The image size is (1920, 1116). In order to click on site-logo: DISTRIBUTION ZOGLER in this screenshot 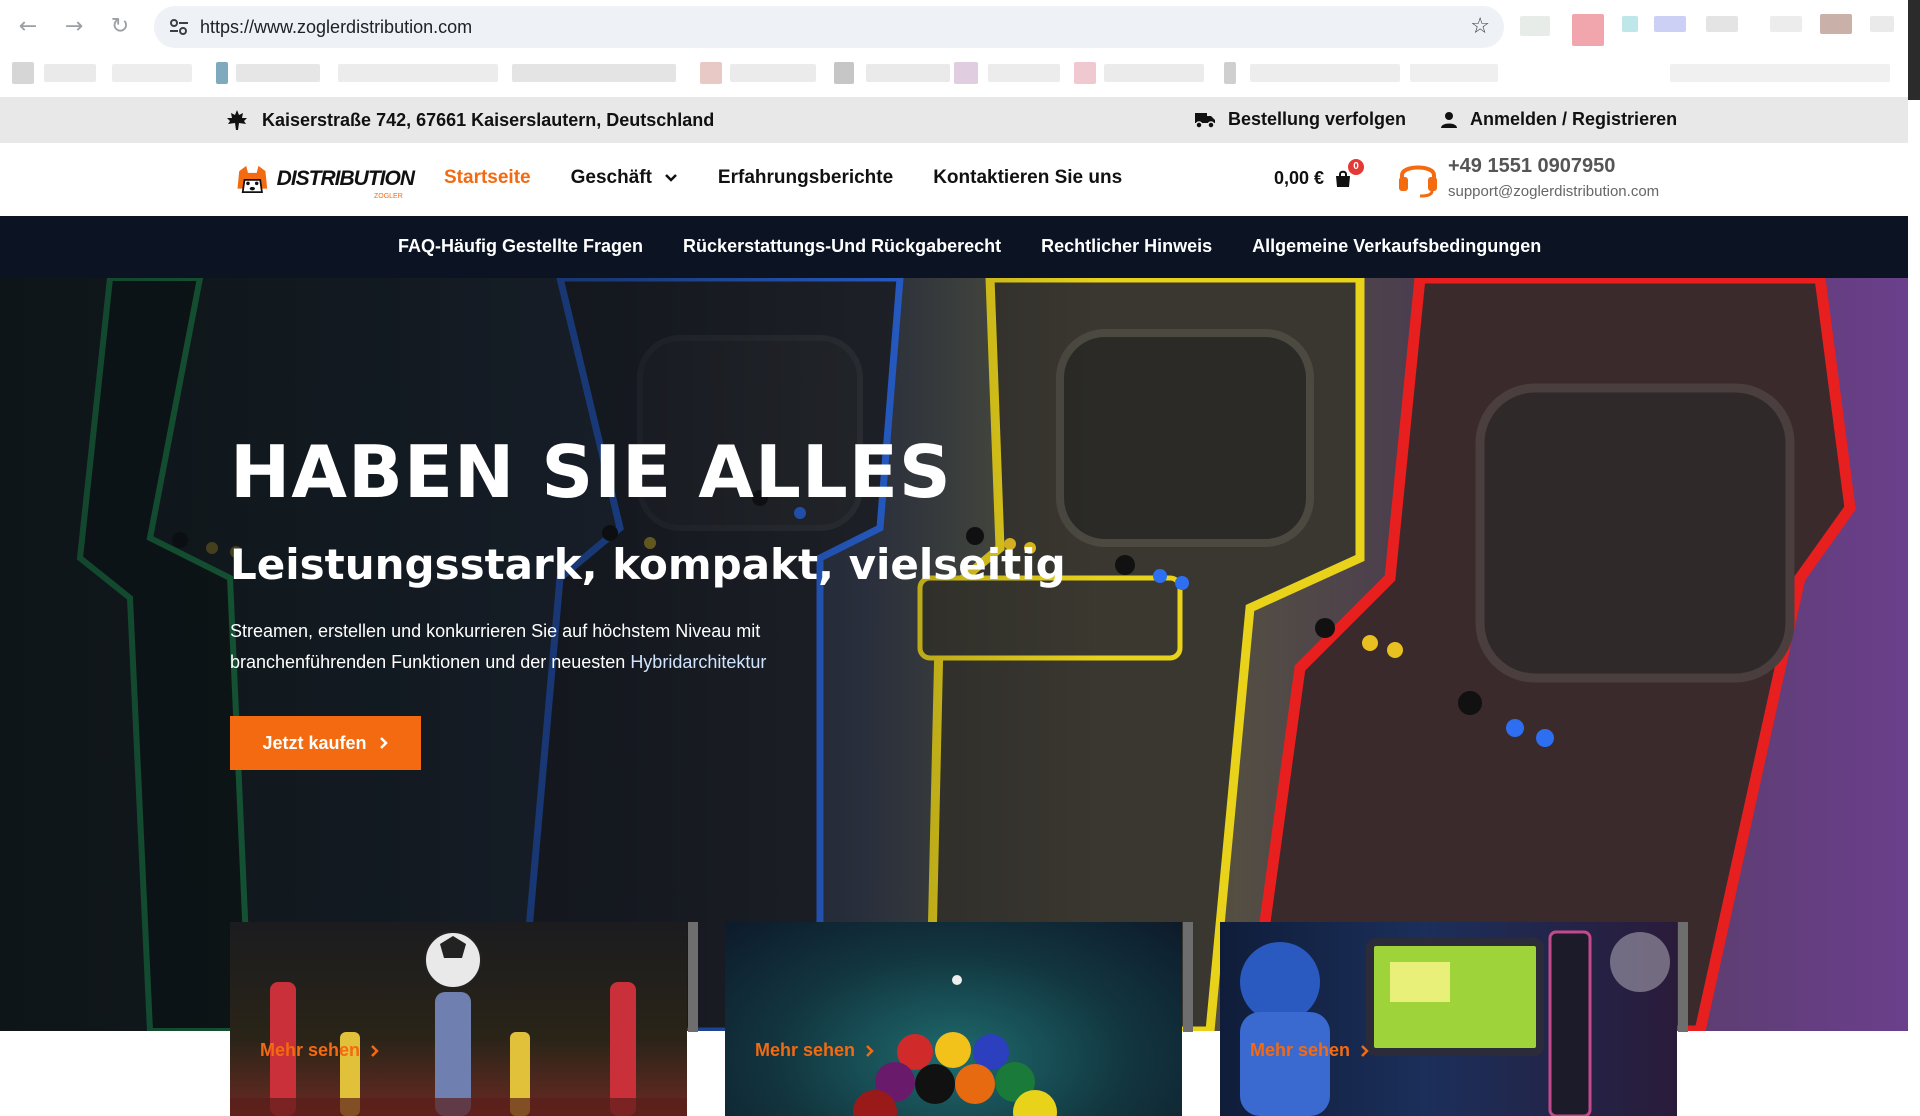, I will do `click(324, 179)`.